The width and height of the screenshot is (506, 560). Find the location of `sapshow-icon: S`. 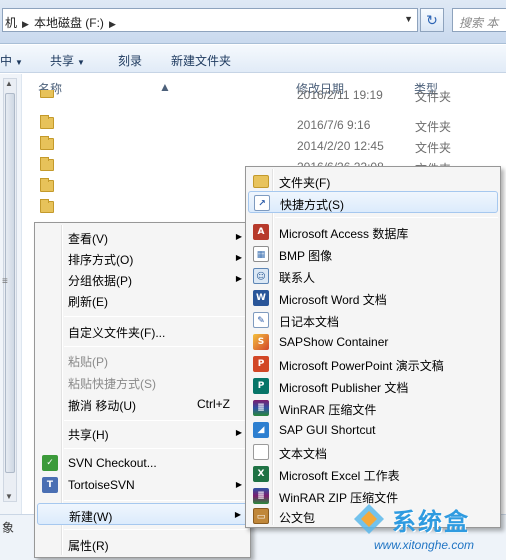

sapshow-icon: S is located at coordinates (261, 342).